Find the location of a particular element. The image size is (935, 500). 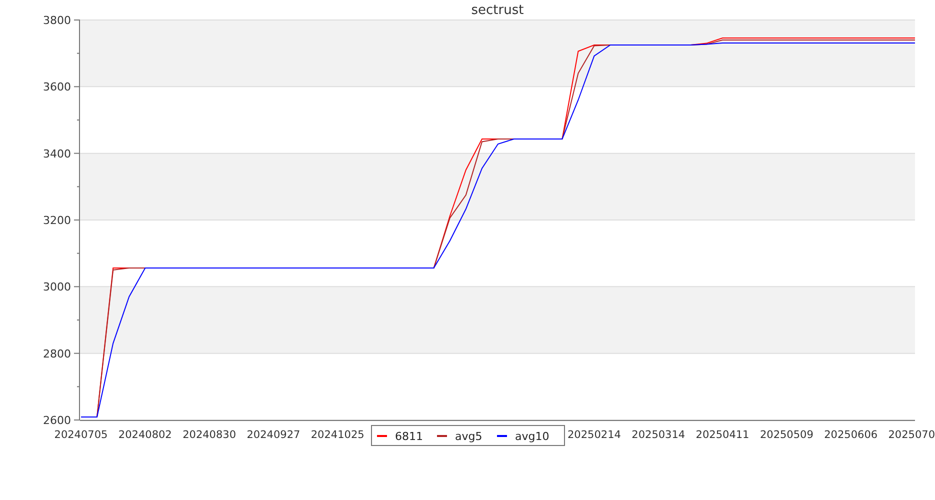

y-tick-label: 3000 is located at coordinates (57, 287).